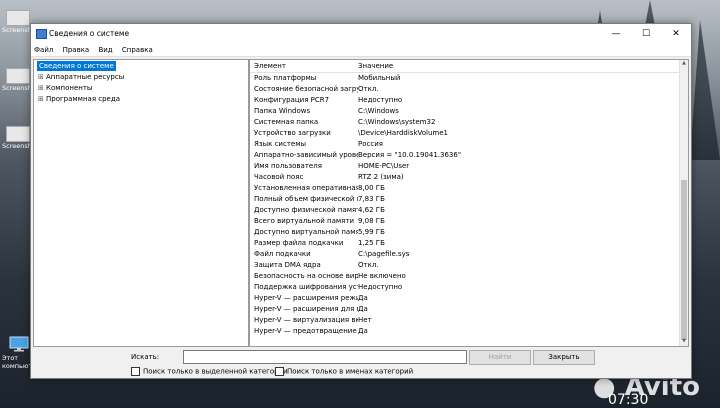  What do you see at coordinates (465, 200) in the screenshot?
I see `list-row: Полный объем физической памяти7,83 ГБ` at bounding box center [465, 200].